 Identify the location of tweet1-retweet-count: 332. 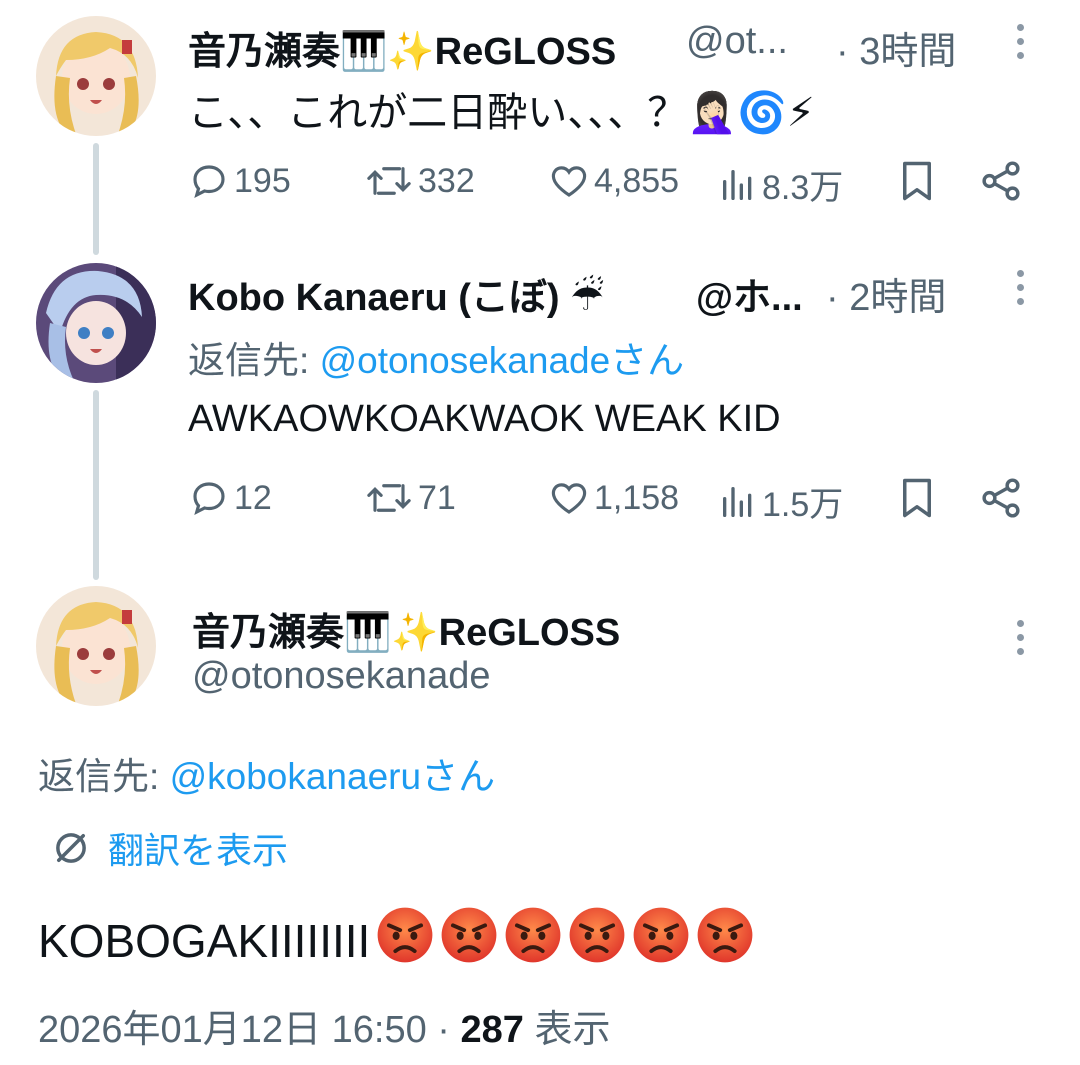
(446, 180).